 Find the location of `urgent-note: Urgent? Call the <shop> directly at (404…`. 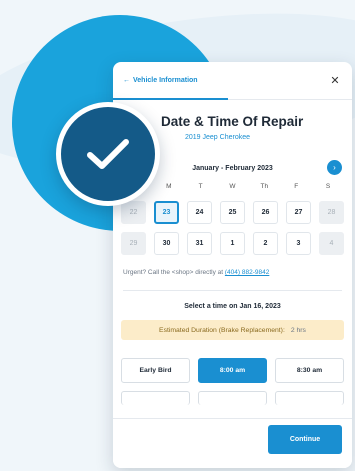

urgent-note: Urgent? Call the <shop> directly at (404… is located at coordinates (232, 265).